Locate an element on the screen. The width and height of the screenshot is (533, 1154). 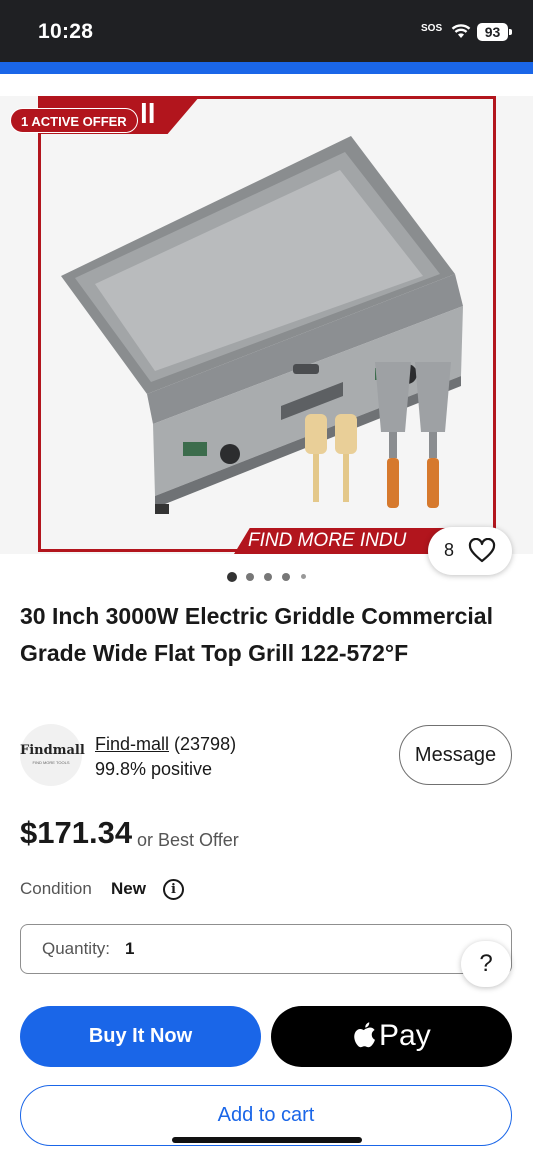
heart-icon is located at coordinates (482, 550).